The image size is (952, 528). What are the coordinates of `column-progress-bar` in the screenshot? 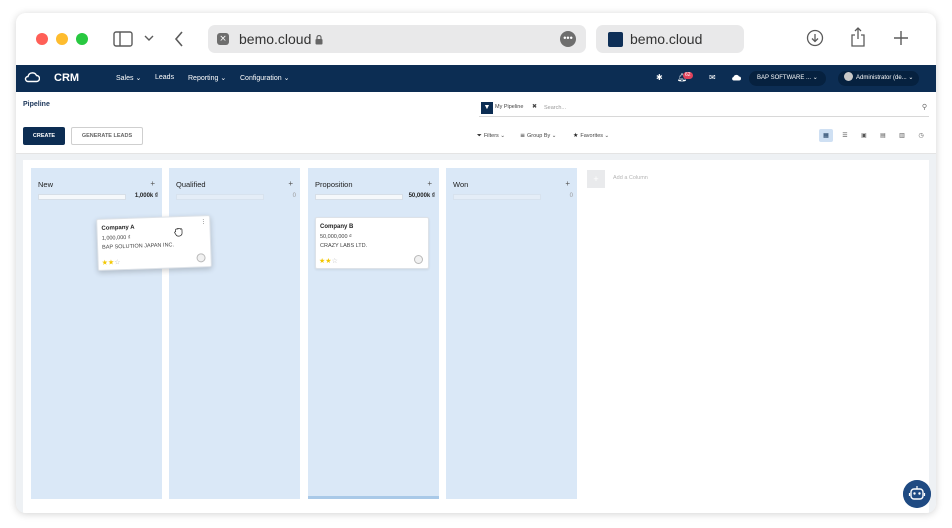 It's located at (497, 197).